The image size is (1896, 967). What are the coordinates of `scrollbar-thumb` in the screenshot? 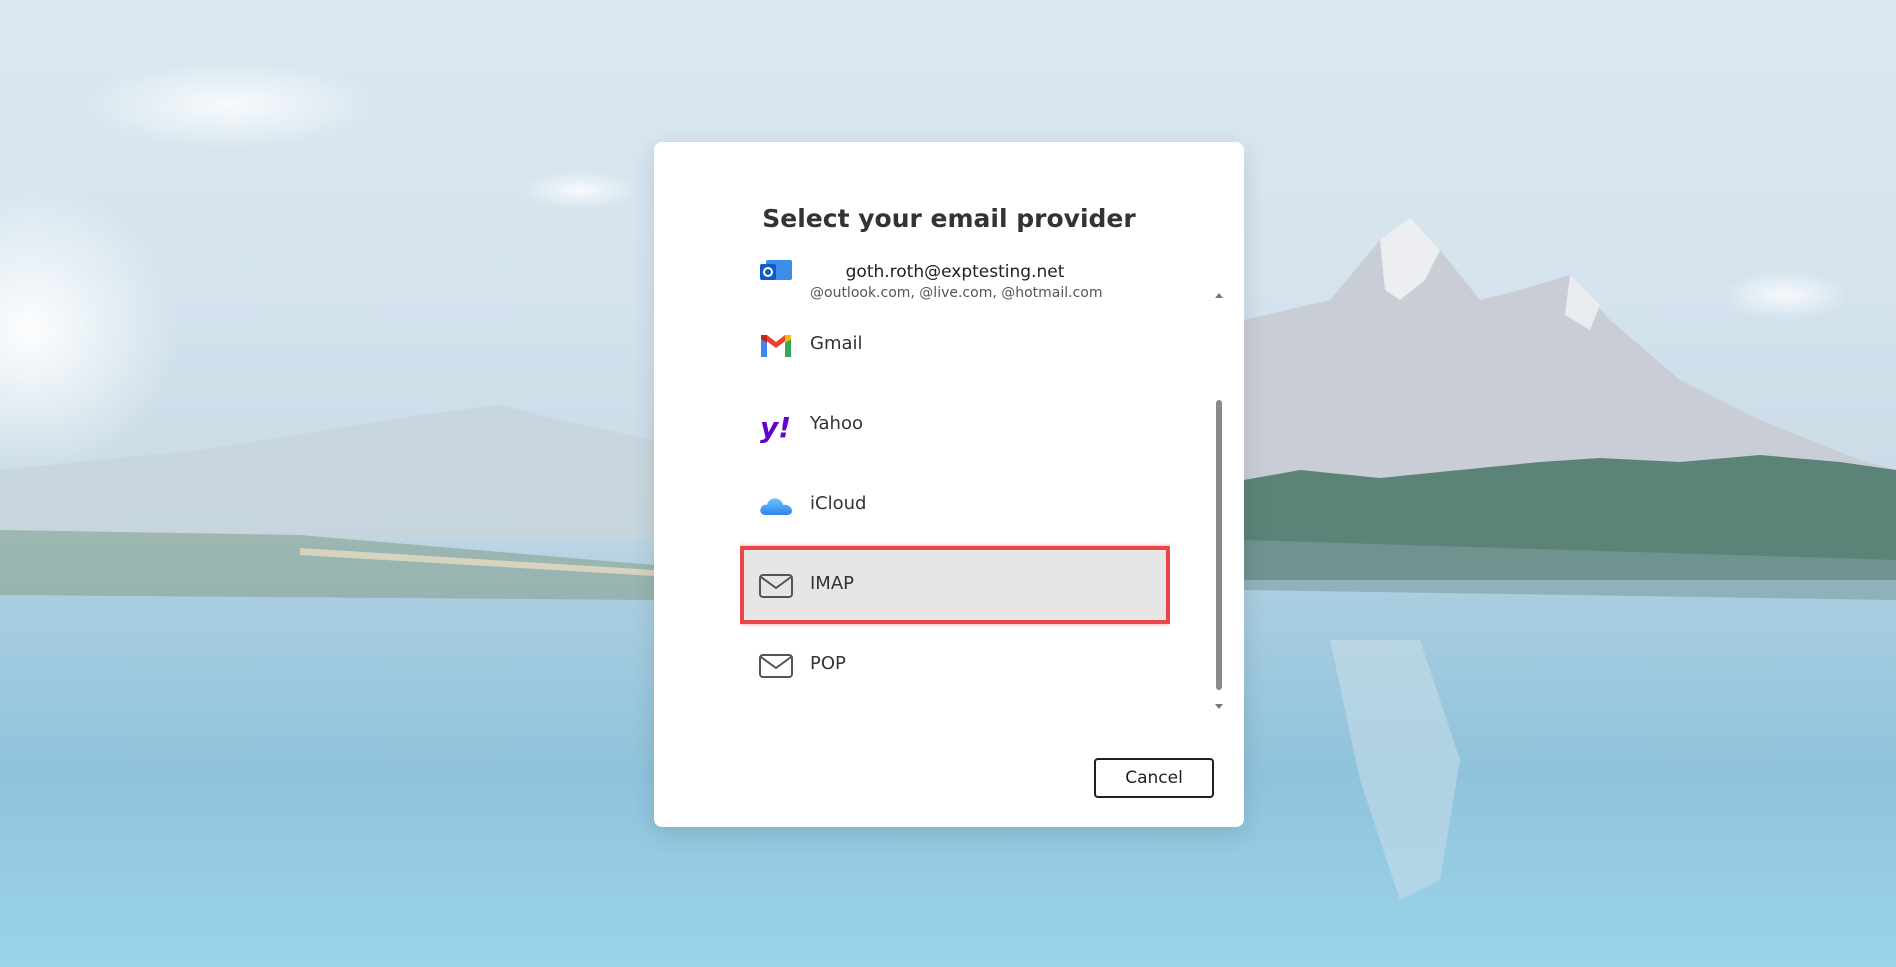 It's located at (1219, 545).